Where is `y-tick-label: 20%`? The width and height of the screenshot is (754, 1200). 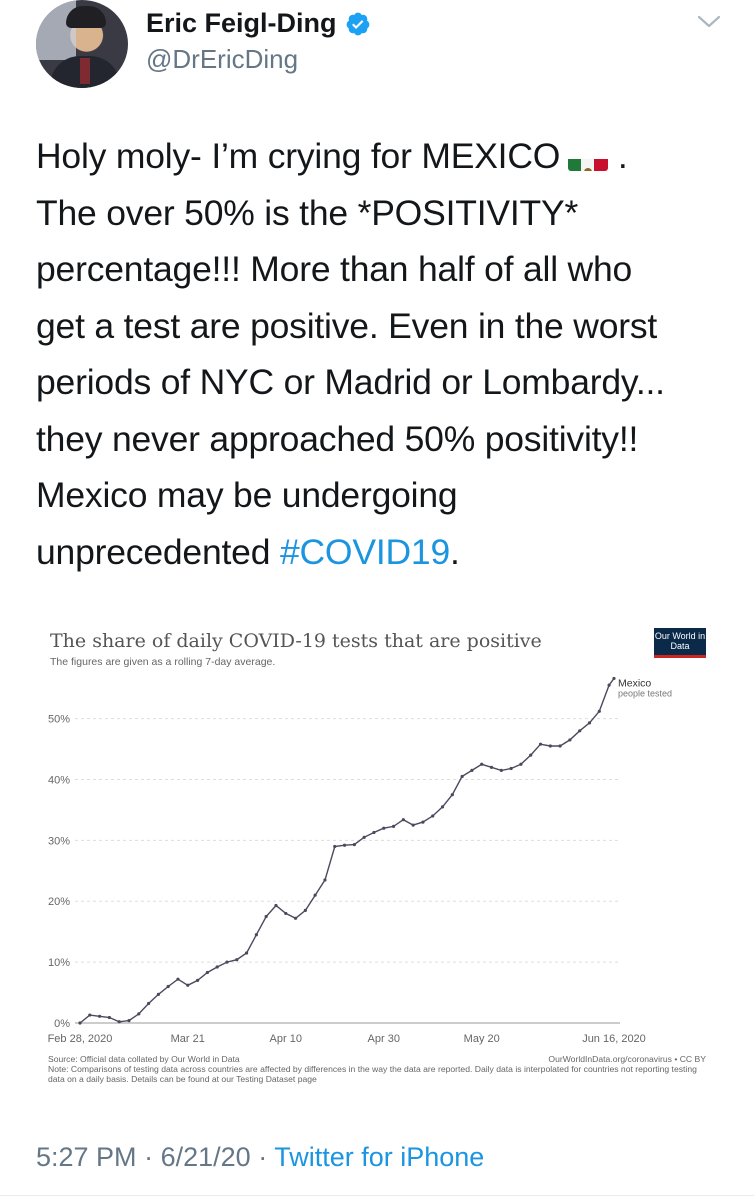
y-tick-label: 20% is located at coordinates (59, 902).